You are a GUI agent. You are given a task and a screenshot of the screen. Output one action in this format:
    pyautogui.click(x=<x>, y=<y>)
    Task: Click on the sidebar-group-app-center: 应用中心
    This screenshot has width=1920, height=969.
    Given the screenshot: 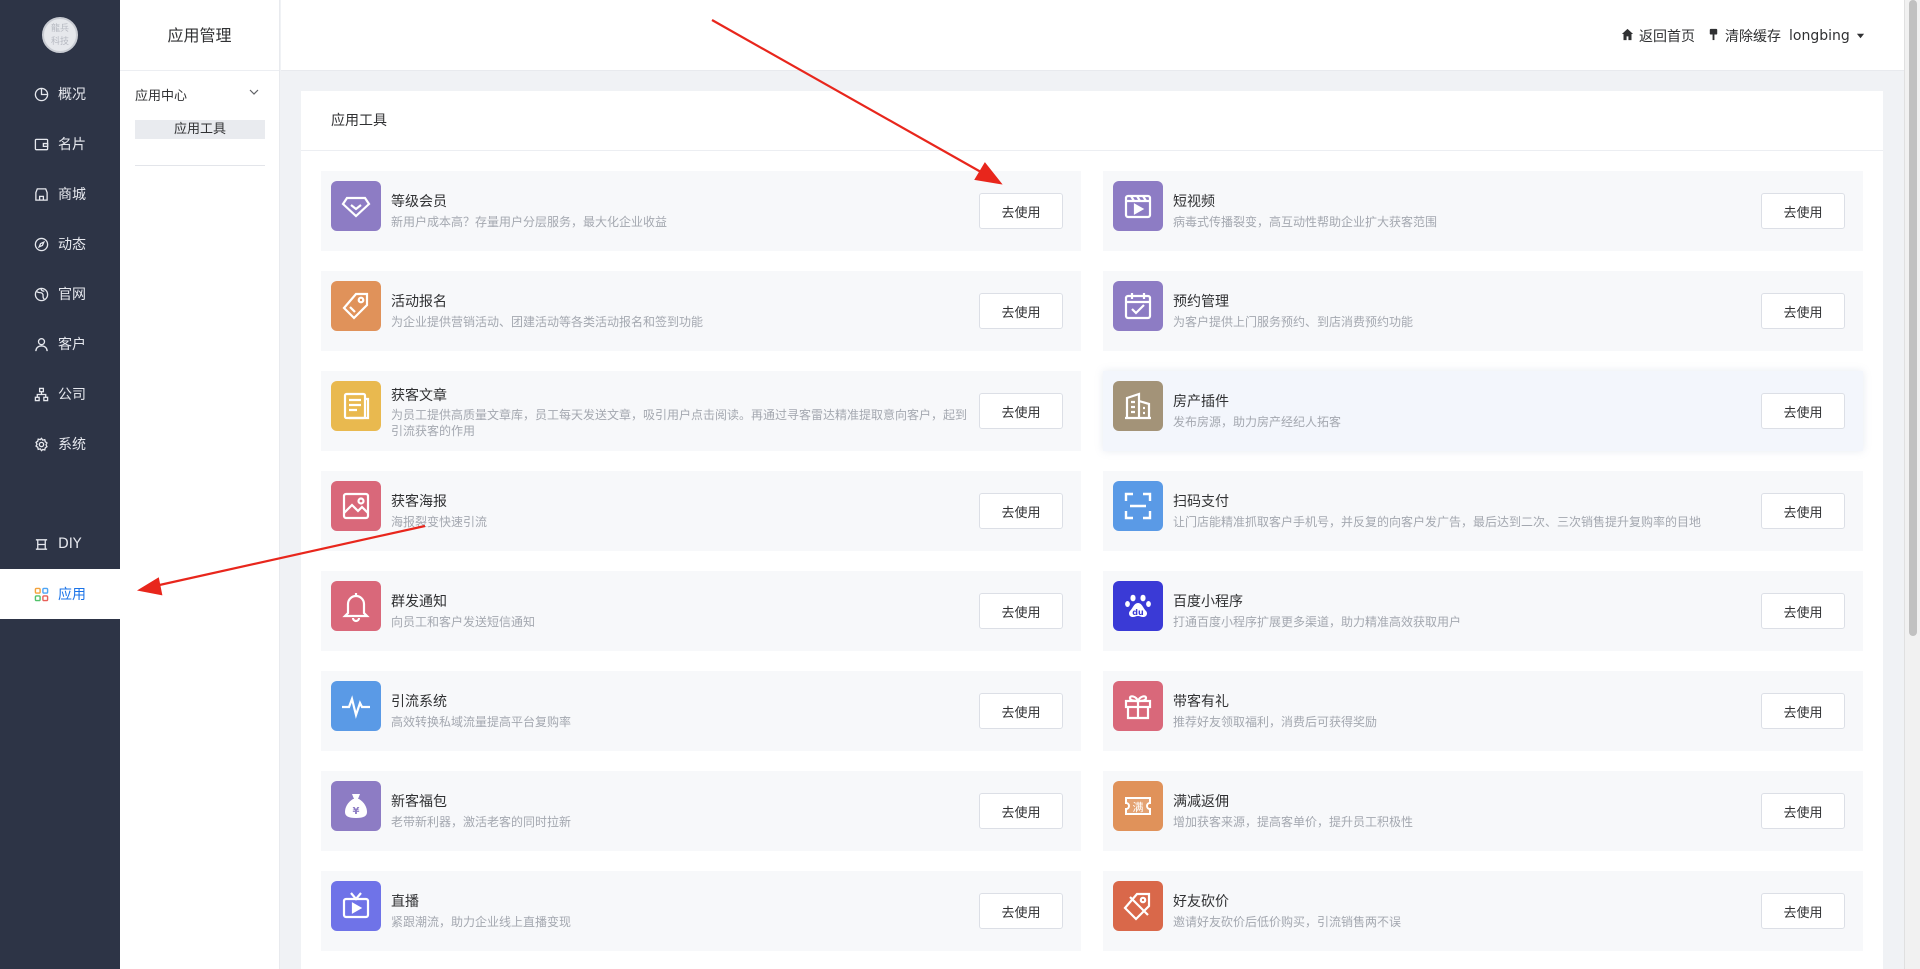 What is the action you would take?
    pyautogui.click(x=197, y=94)
    